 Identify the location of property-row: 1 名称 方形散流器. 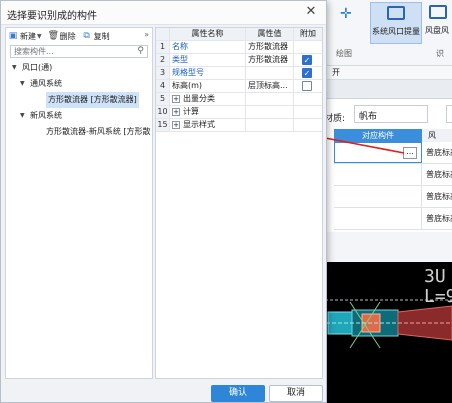
(239, 47).